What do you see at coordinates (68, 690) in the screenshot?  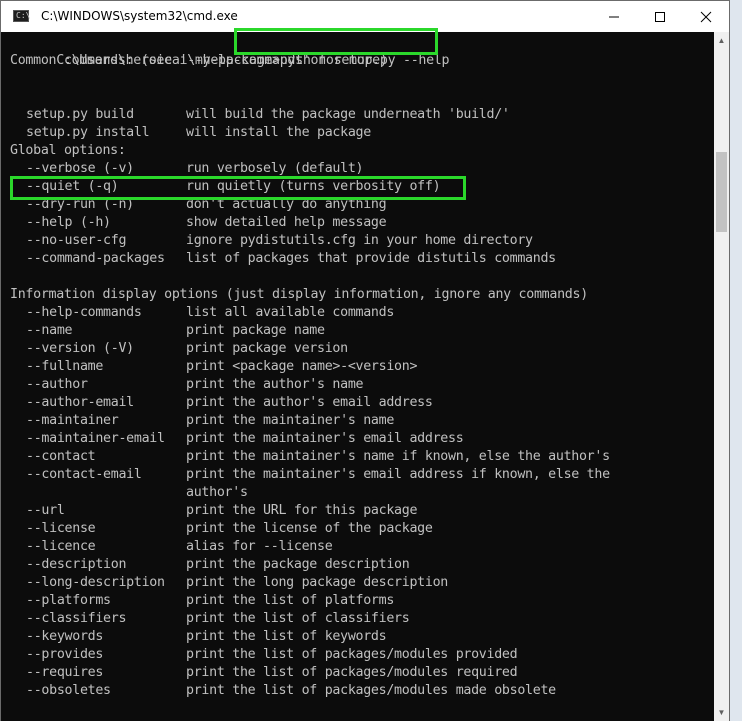 I see `option-flag: --obsoletes` at bounding box center [68, 690].